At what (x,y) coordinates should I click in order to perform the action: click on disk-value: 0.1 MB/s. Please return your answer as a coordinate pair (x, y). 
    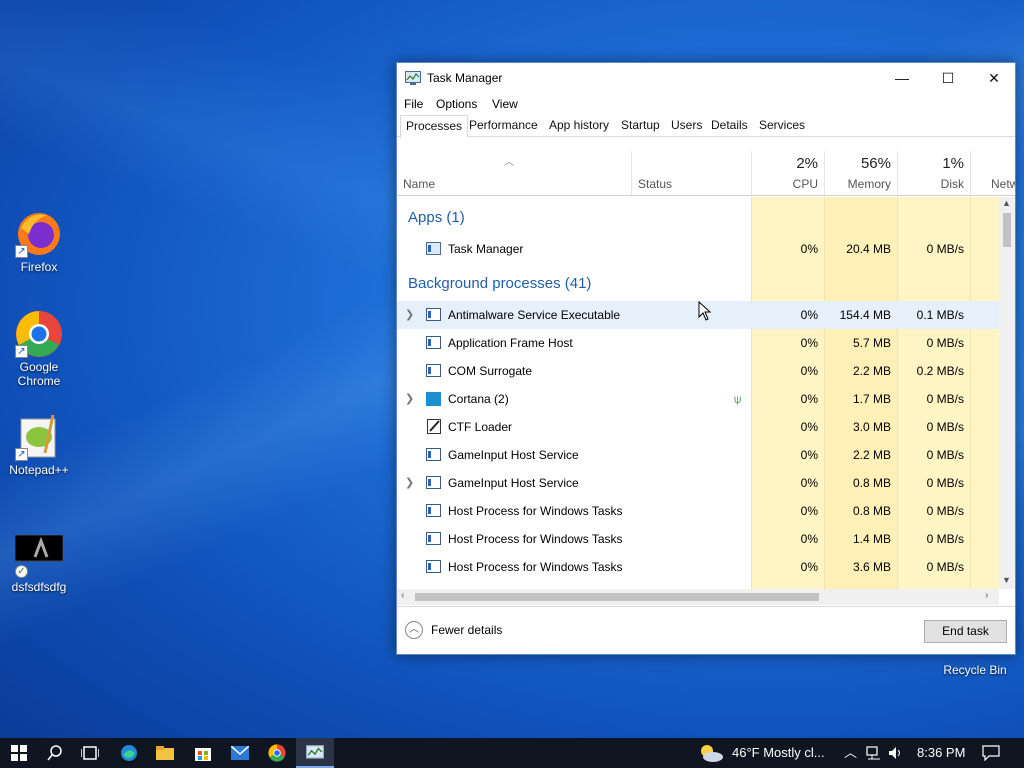
    Looking at the image, I should click on (940, 315).